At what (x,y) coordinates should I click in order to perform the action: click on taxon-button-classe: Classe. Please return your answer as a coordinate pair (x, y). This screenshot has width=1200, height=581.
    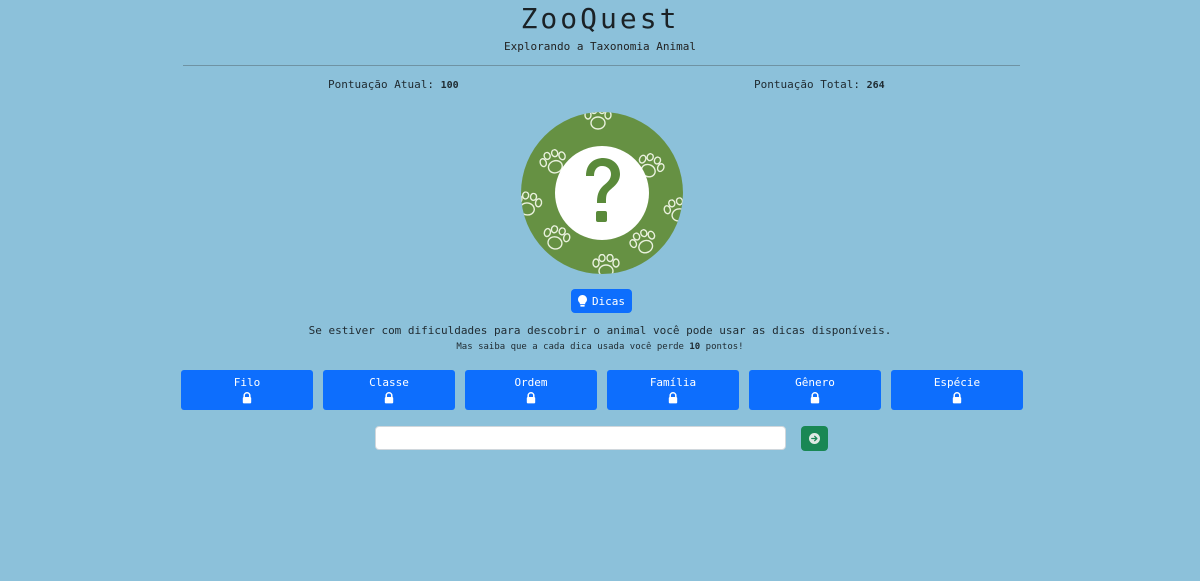
    Looking at the image, I should click on (389, 390).